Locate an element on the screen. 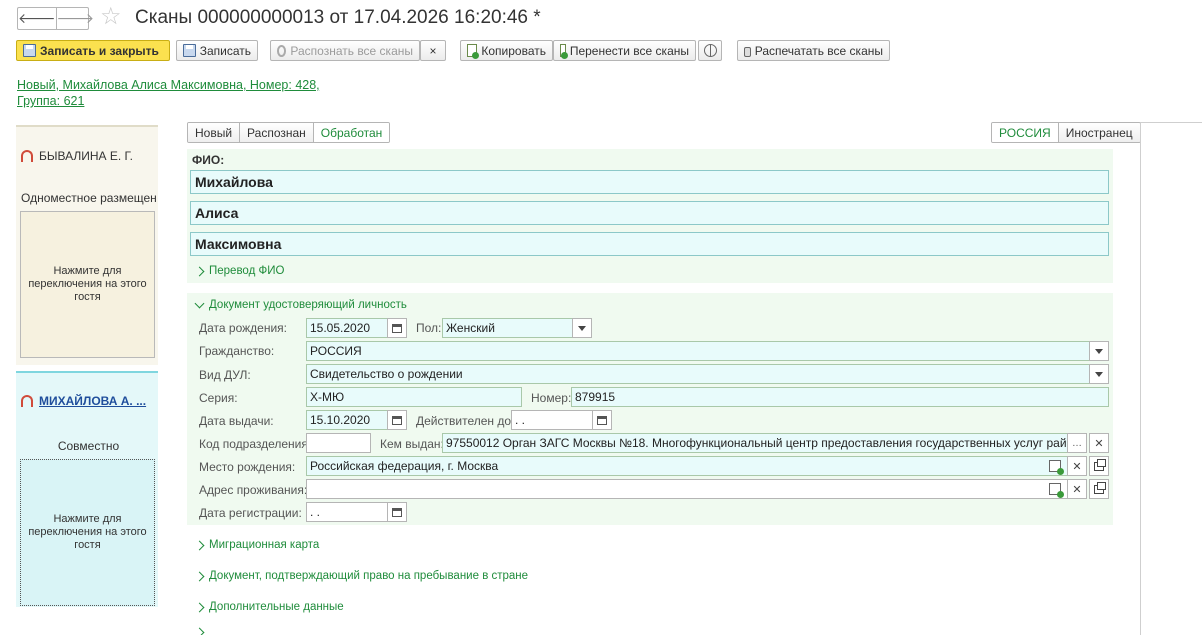  fio-translation-section: Перевод ФИО is located at coordinates (239, 271).